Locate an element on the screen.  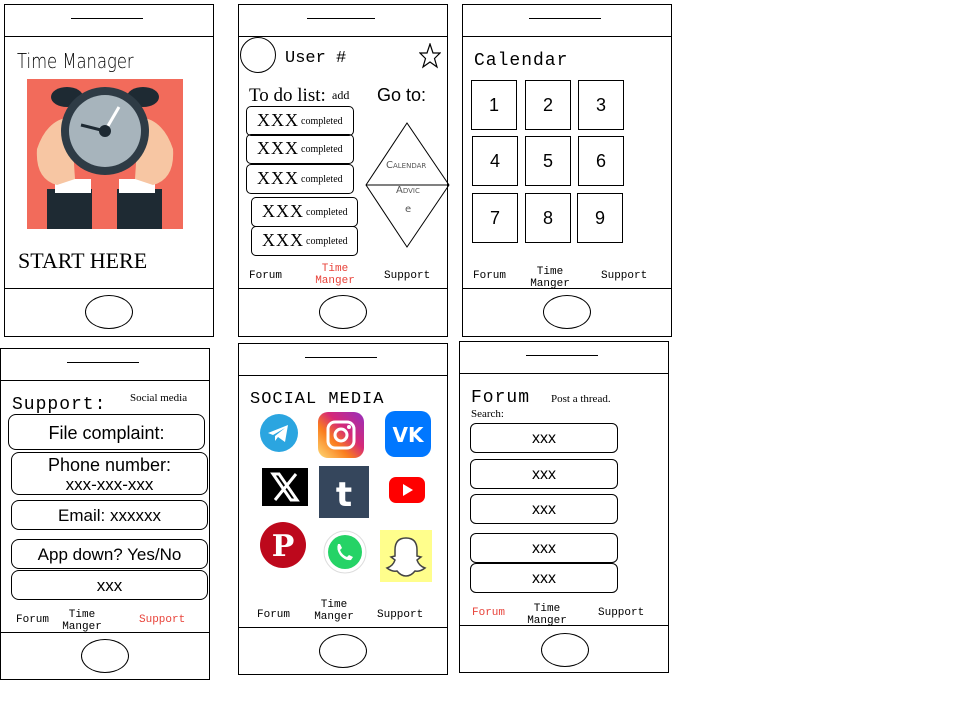
support-title: Support: is located at coordinates (59, 405).